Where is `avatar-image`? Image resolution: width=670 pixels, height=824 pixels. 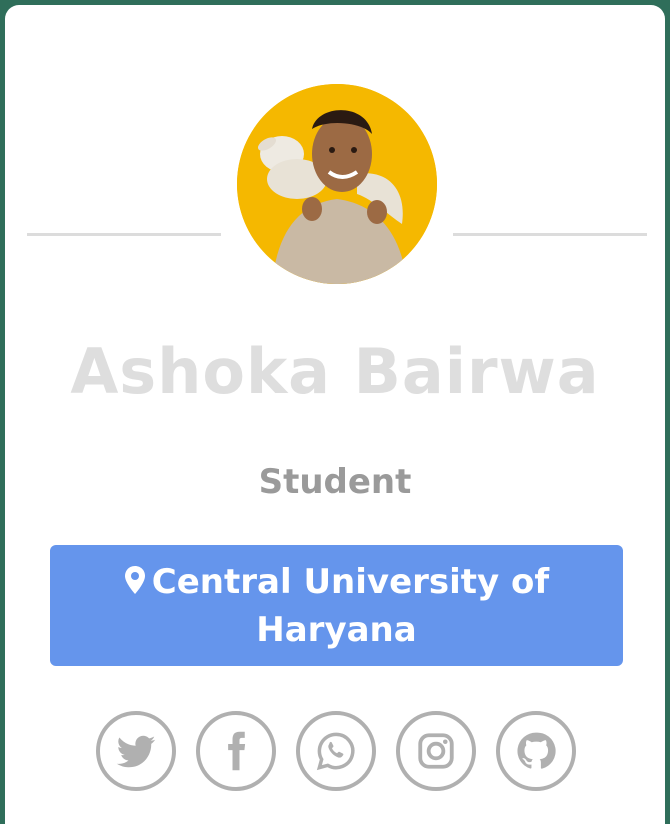 avatar-image is located at coordinates (337, 184).